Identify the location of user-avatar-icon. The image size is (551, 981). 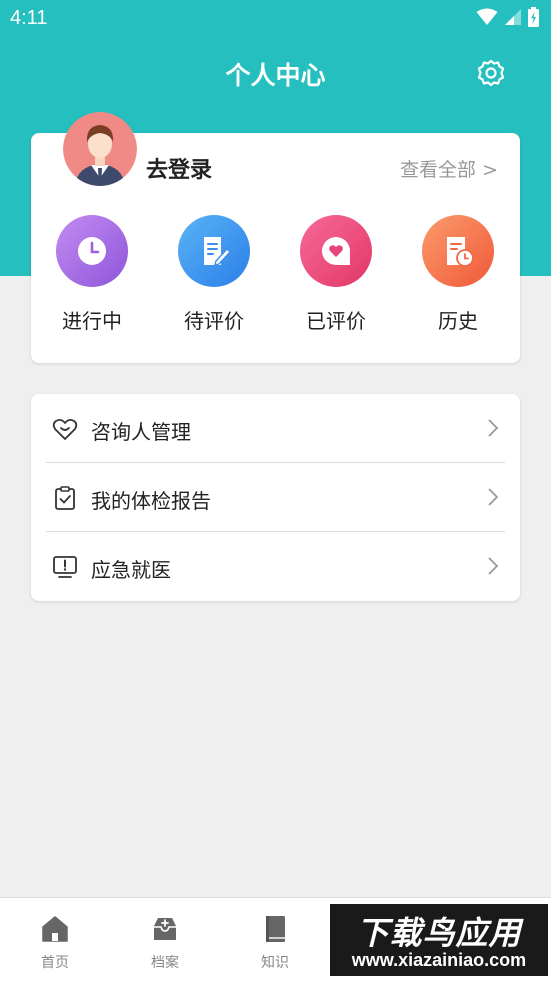
(100, 149).